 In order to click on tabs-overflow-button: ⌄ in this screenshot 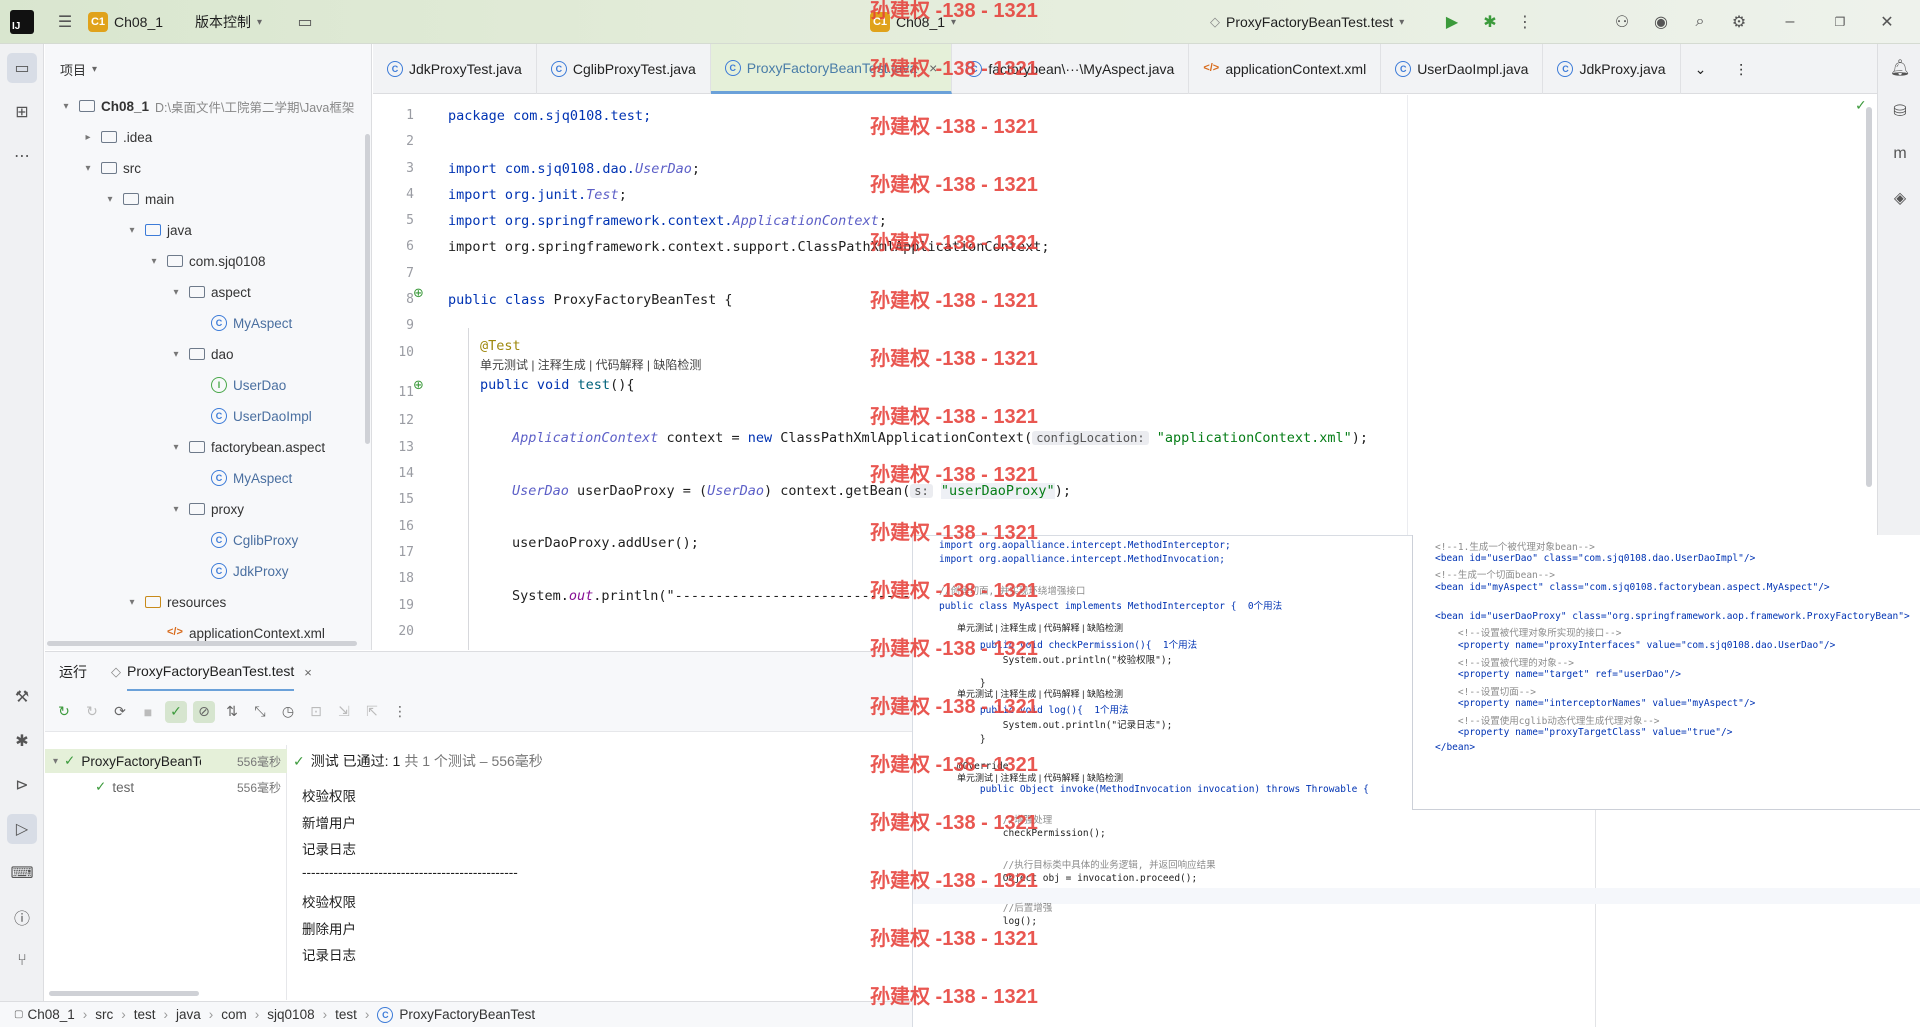, I will do `click(1701, 69)`.